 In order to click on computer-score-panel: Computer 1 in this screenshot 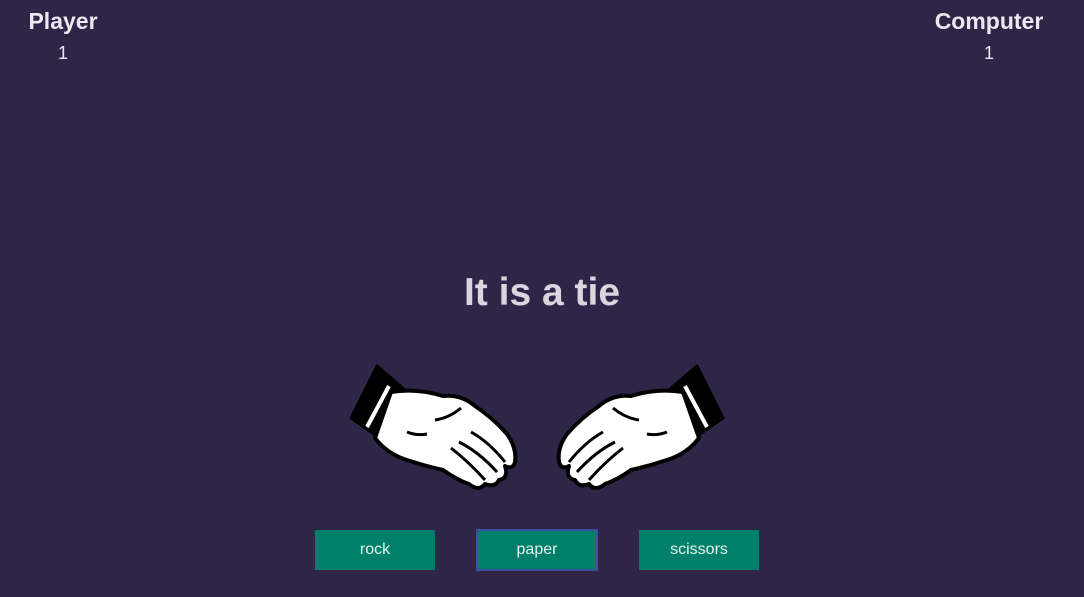, I will do `click(989, 35)`.